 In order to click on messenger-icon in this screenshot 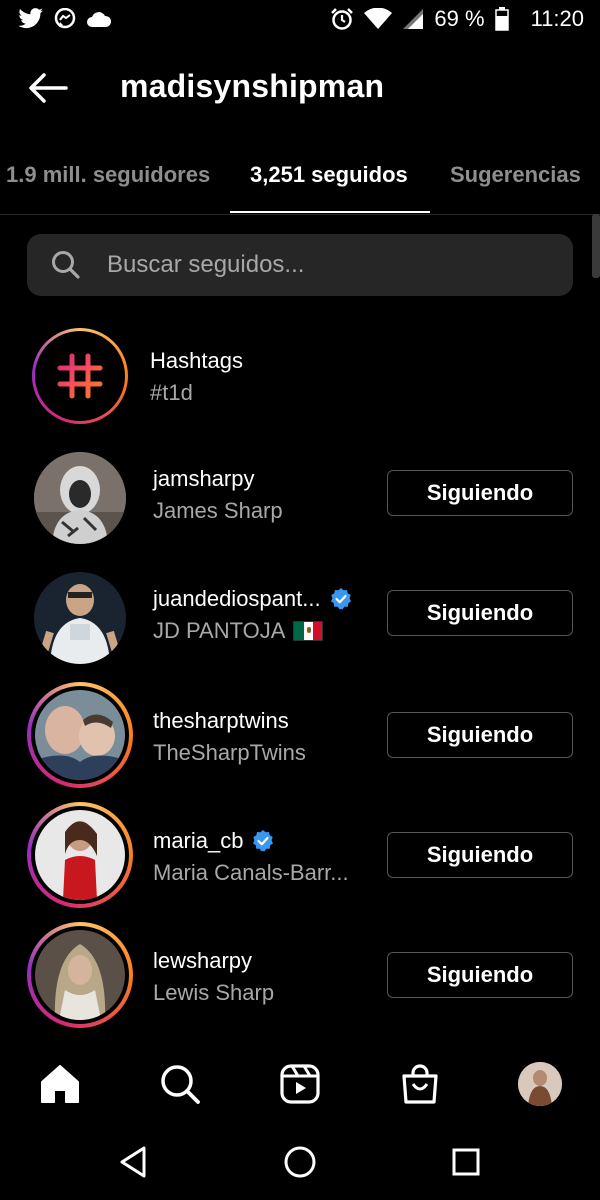, I will do `click(65, 18)`.